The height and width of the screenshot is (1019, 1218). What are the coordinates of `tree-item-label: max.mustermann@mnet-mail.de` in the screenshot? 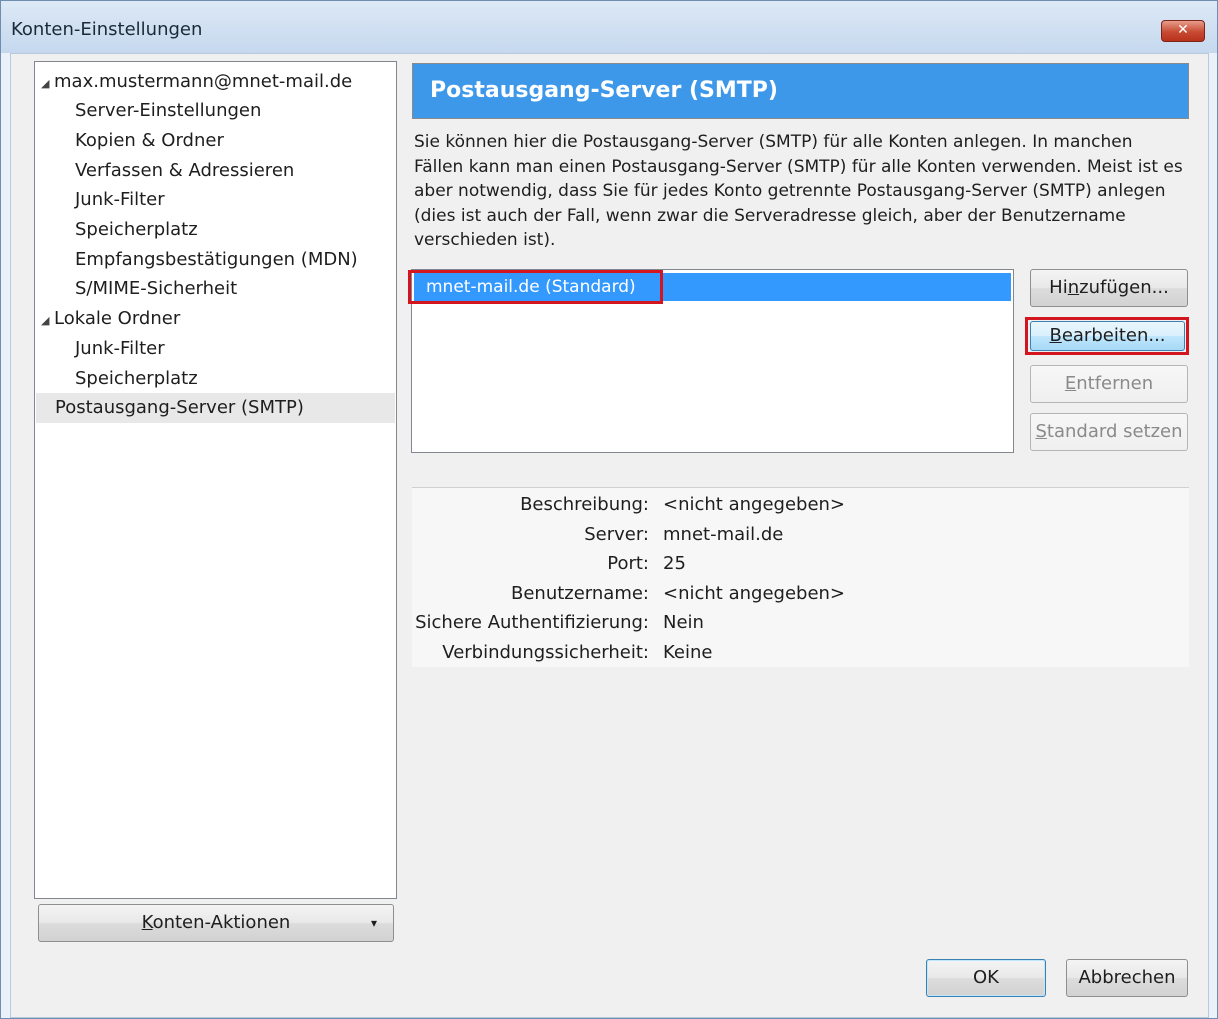 It's located at (203, 81).